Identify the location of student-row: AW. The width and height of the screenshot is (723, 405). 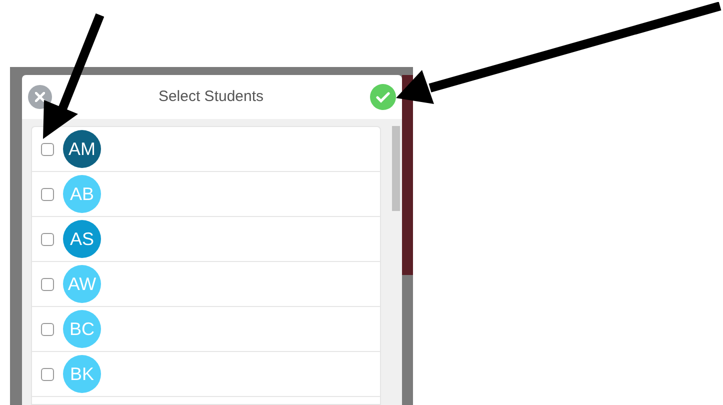
(206, 284).